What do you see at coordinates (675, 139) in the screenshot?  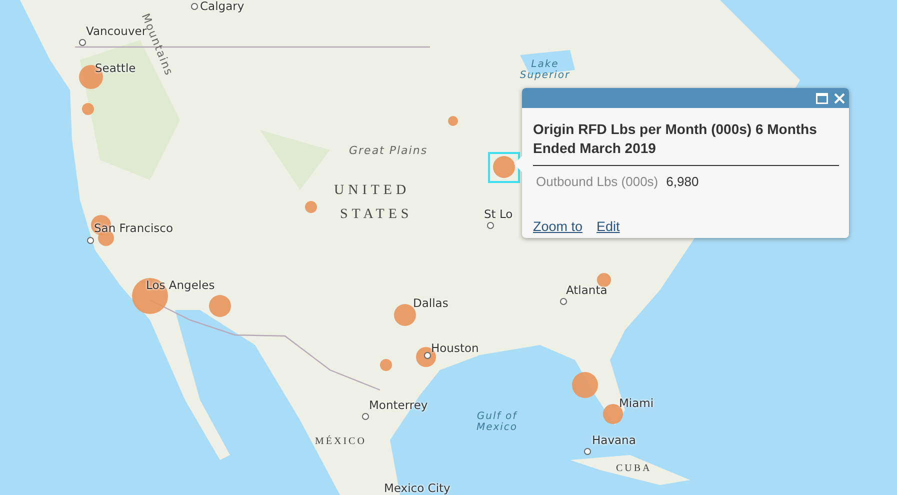 I see `popup-title: Origin RFD Lbs per Month (000s) 6 Months Ended March 2019` at bounding box center [675, 139].